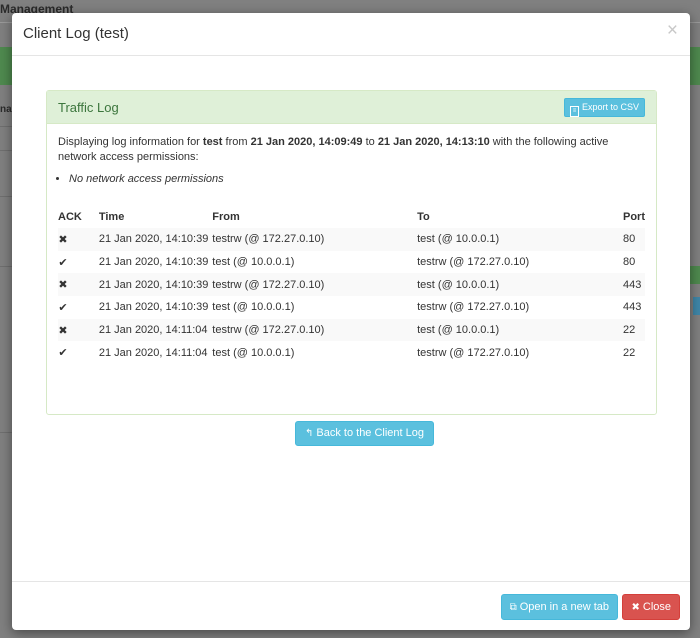 This screenshot has width=700, height=638. I want to click on intro-from-word: from, so click(236, 142).